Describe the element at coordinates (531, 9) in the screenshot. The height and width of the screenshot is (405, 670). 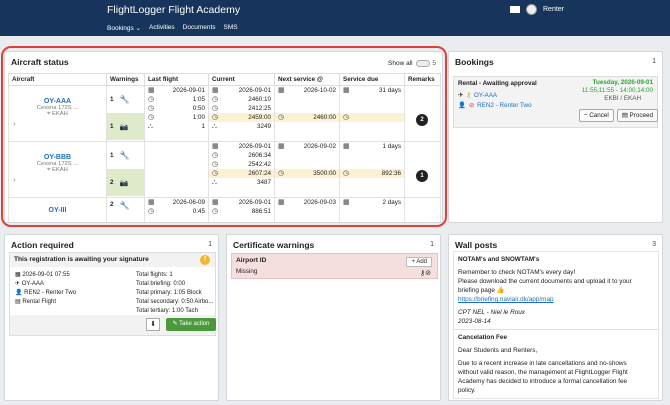
I see `avatar` at that location.